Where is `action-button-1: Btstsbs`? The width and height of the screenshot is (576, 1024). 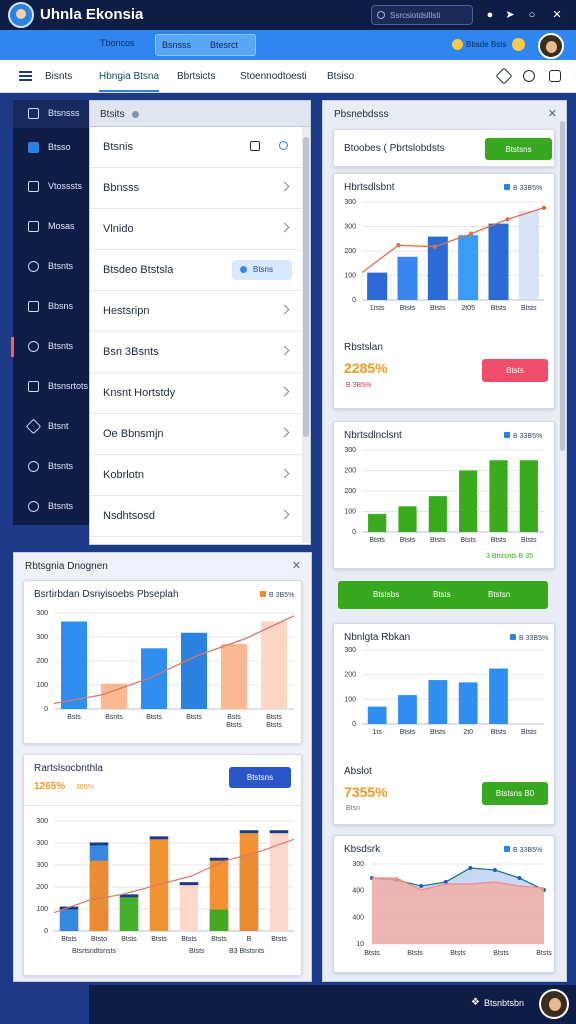
action-button-1: Btstsbs is located at coordinates (386, 594).